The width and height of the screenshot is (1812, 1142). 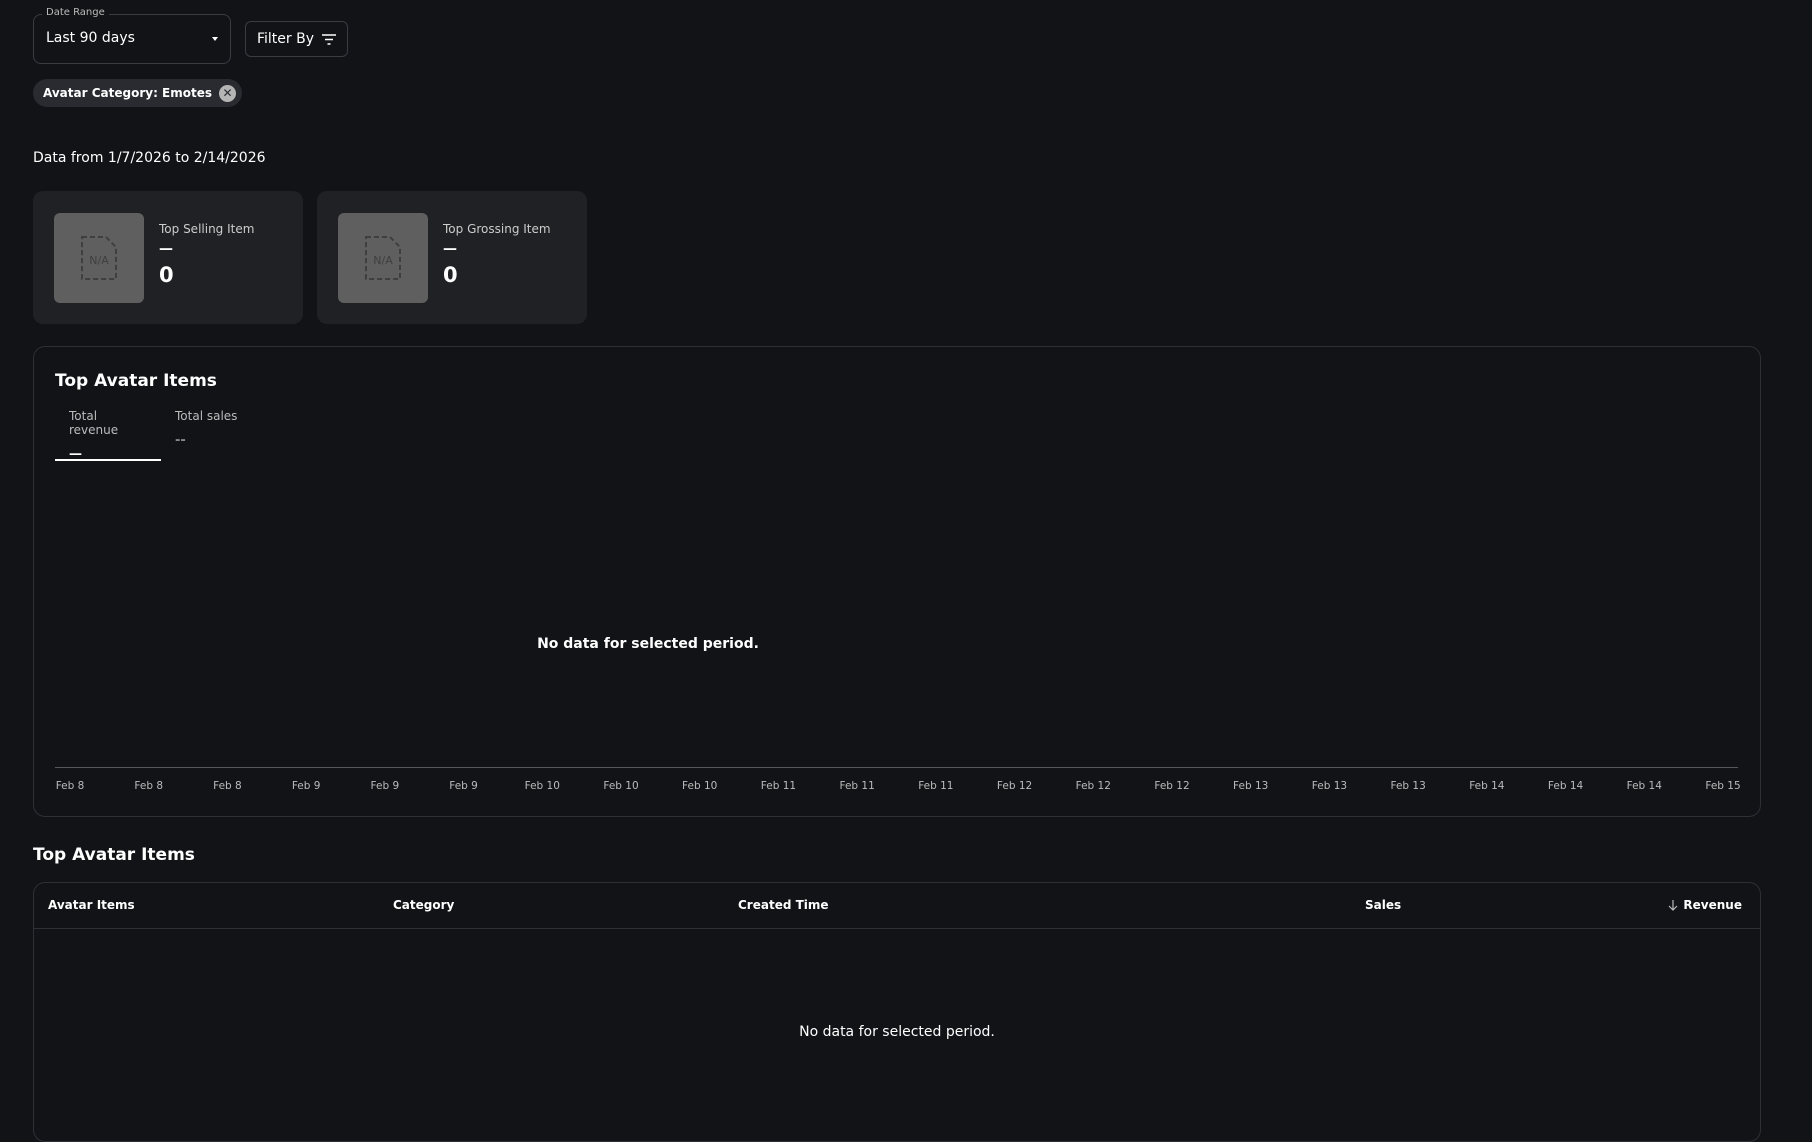 I want to click on chart-title: Top Avatar Items, so click(x=136, y=381).